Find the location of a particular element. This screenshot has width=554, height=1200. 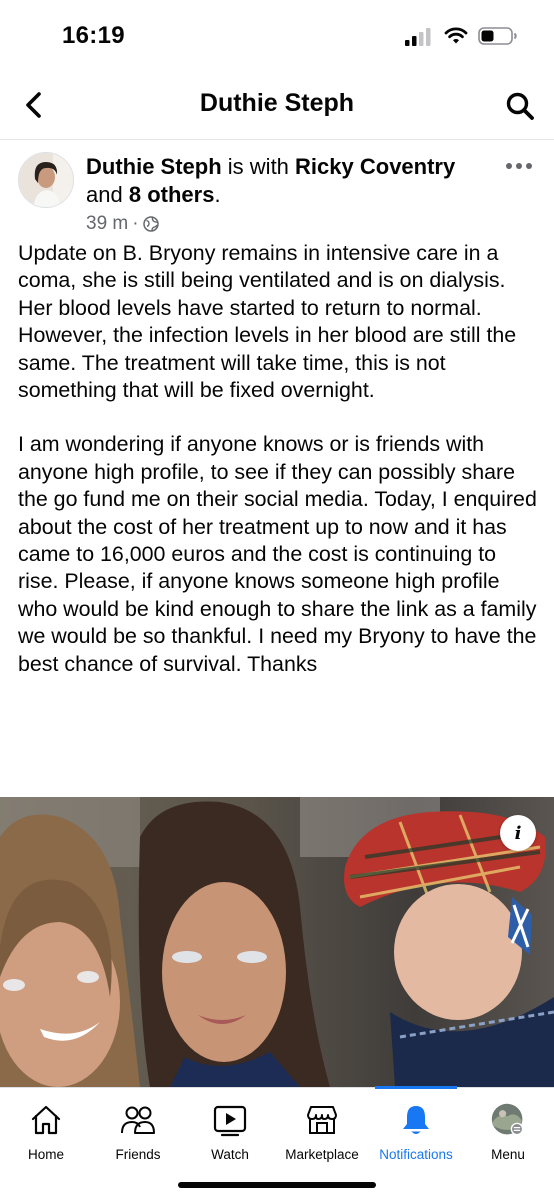

watch-icon is located at coordinates (230, 1121).